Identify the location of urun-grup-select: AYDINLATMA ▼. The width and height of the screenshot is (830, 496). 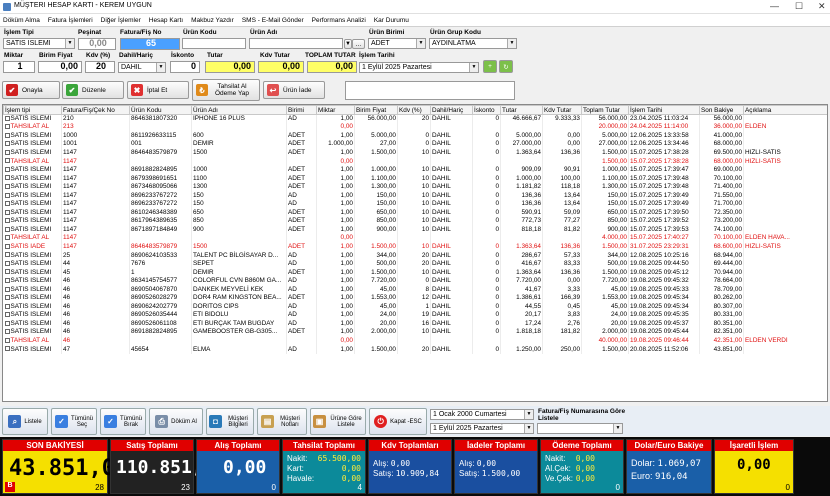
(473, 43).